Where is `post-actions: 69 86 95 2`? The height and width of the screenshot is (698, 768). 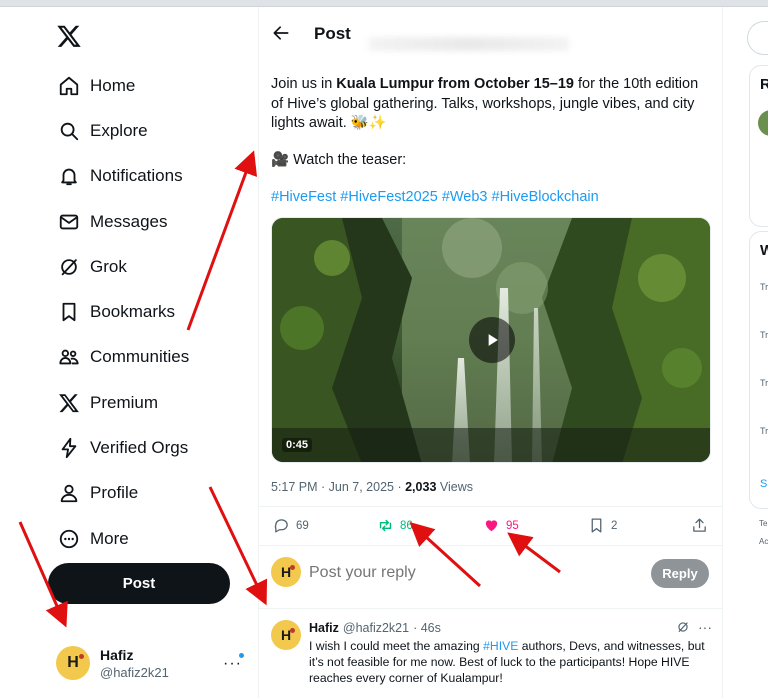 post-actions: 69 86 95 2 is located at coordinates (490, 526).